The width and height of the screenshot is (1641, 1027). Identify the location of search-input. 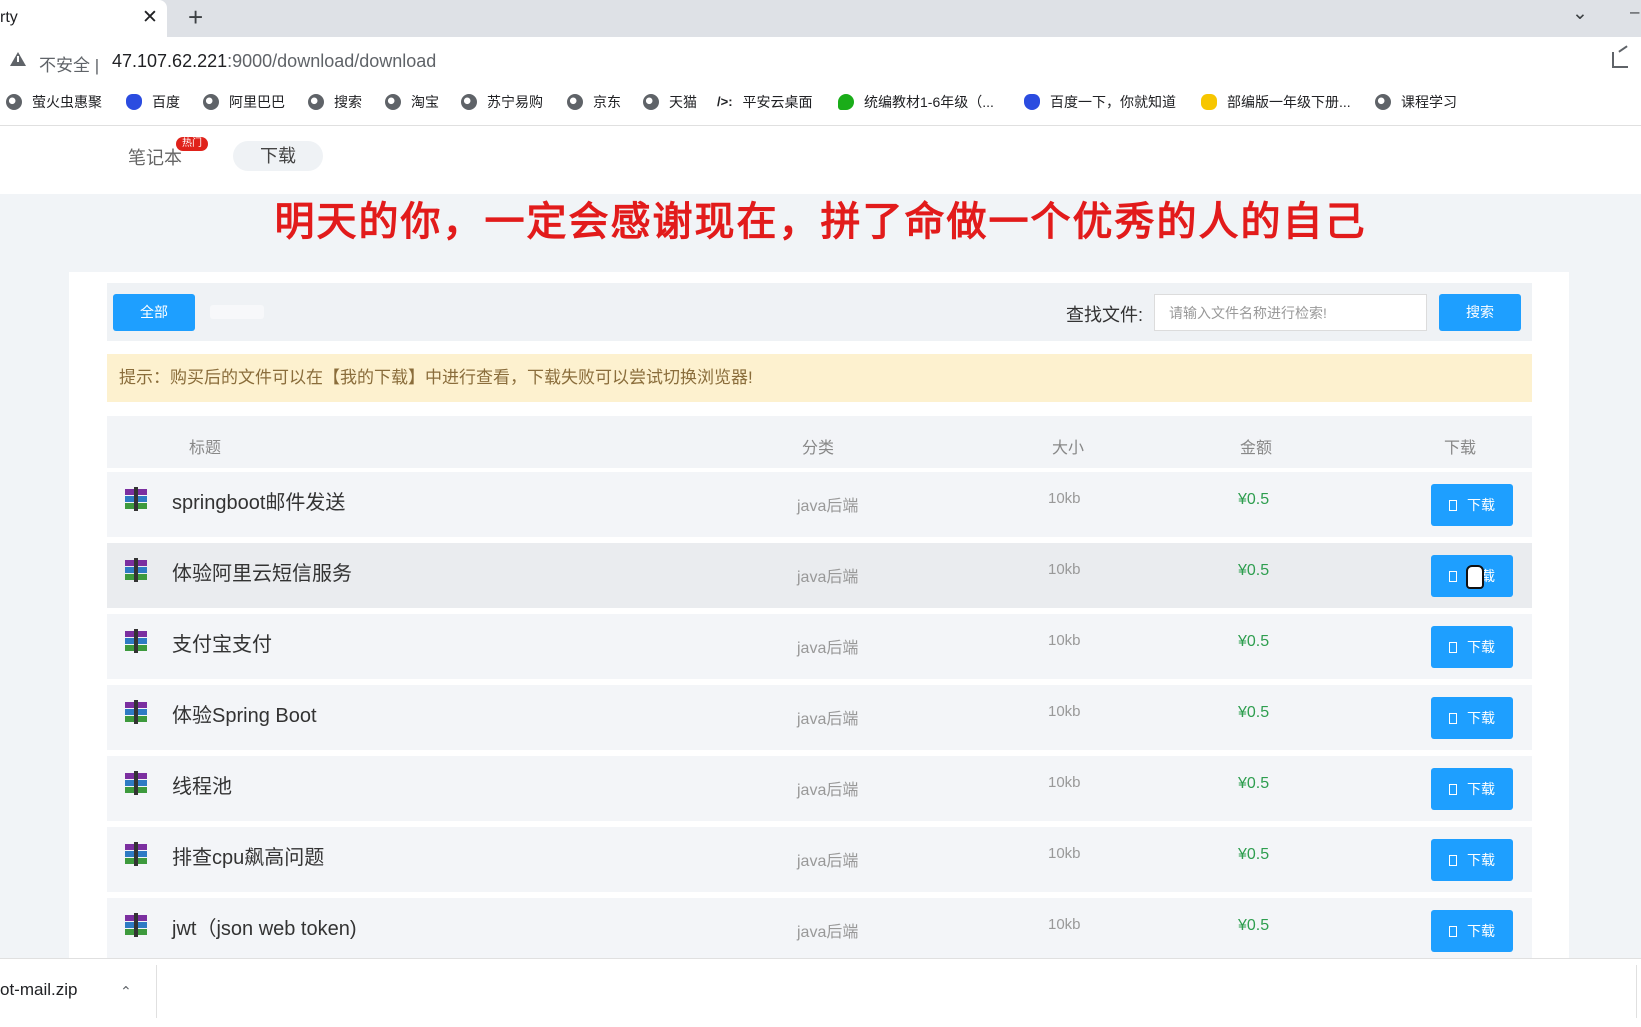
(1290, 312).